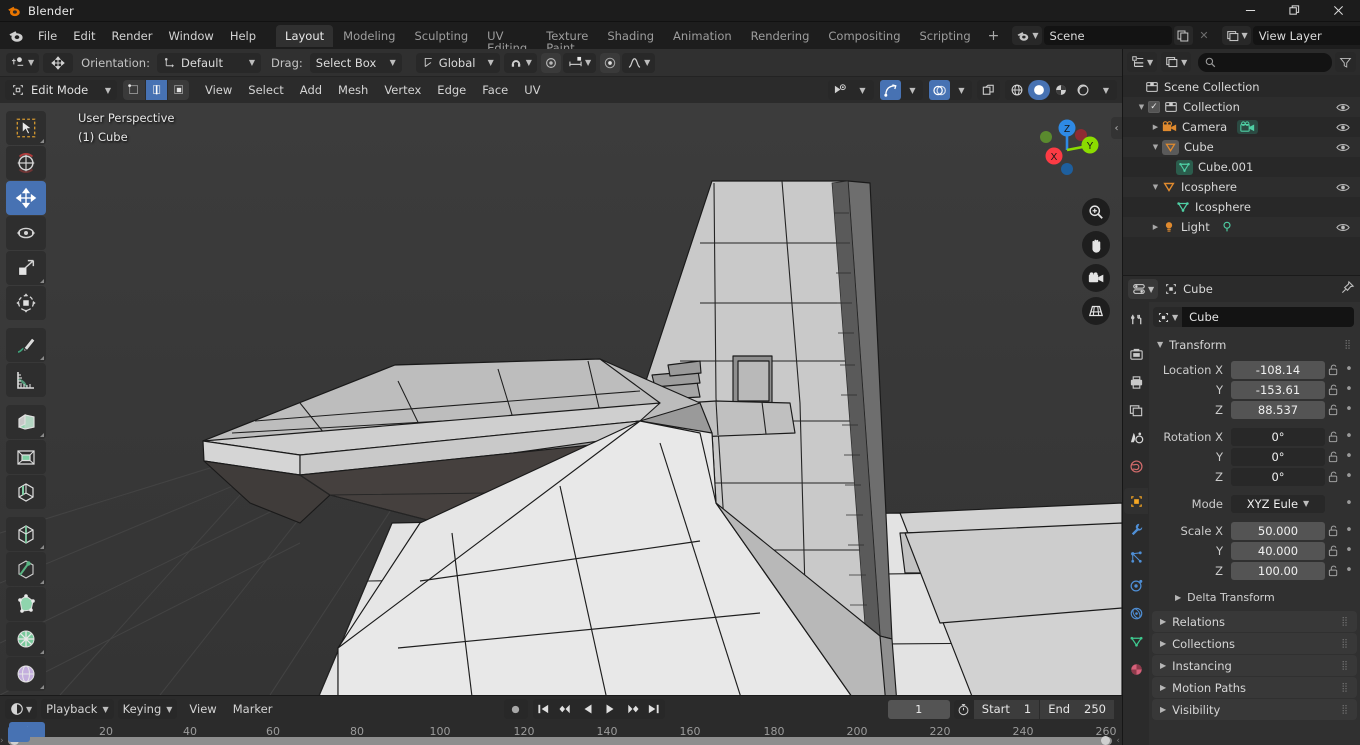 The width and height of the screenshot is (1360, 745). Describe the element at coordinates (1343, 107) in the screenshot. I see `visibility-eye-icon` at that location.